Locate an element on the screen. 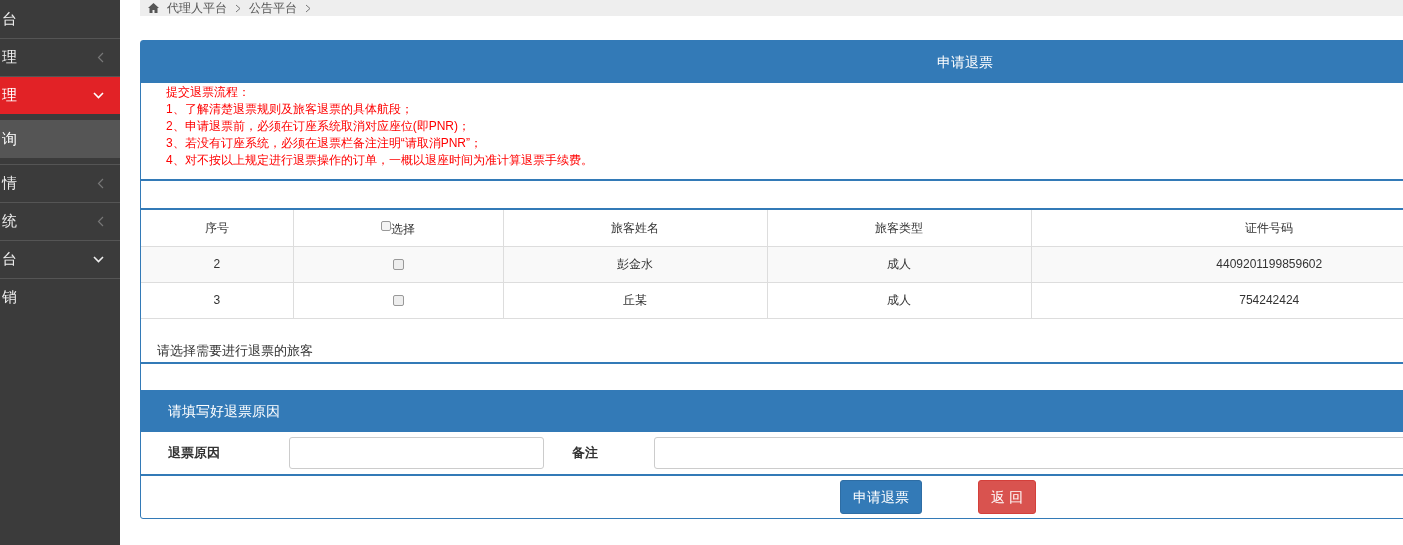  notice-line: 提交退票流程： is located at coordinates (208, 92).